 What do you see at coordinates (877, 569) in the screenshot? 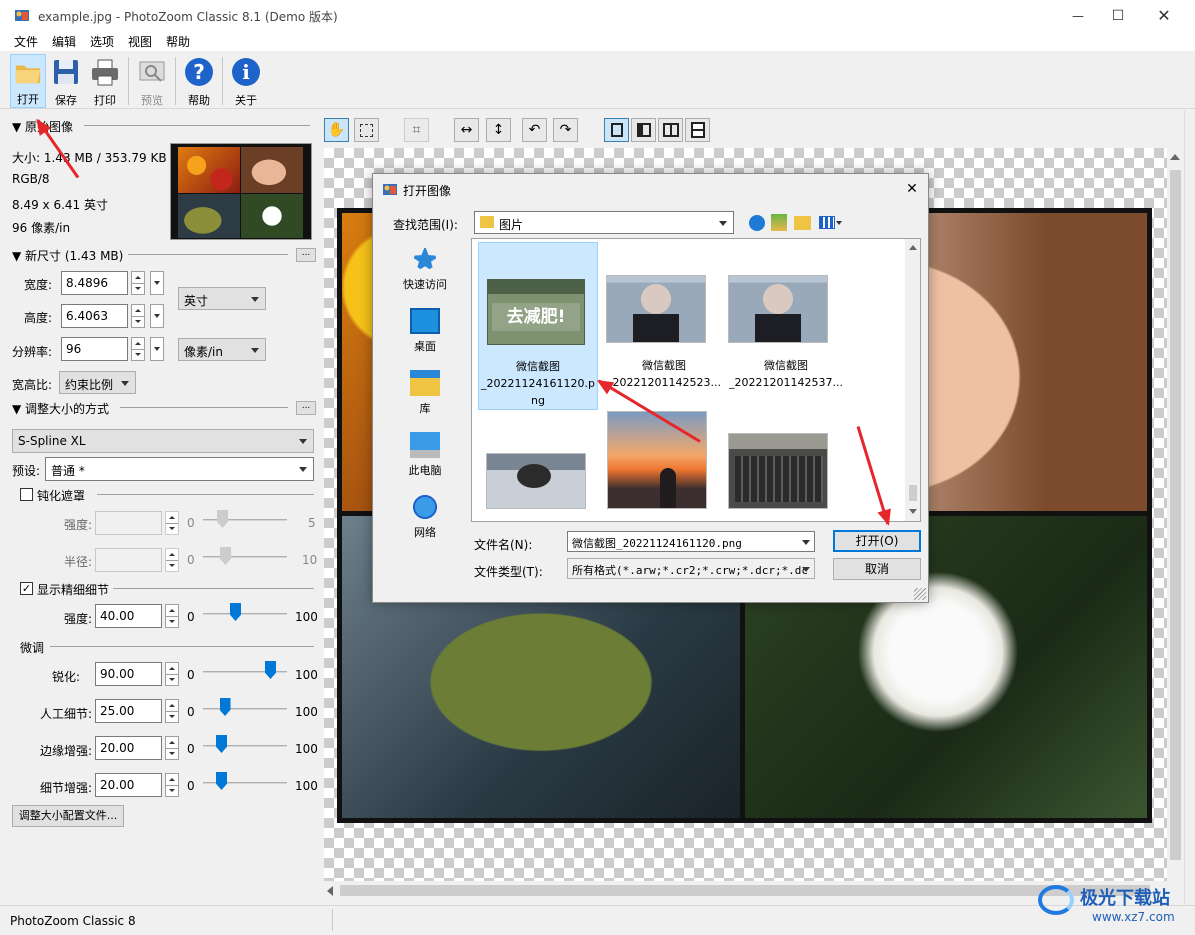
I see `dialog-cancel-button: 取消` at bounding box center [877, 569].